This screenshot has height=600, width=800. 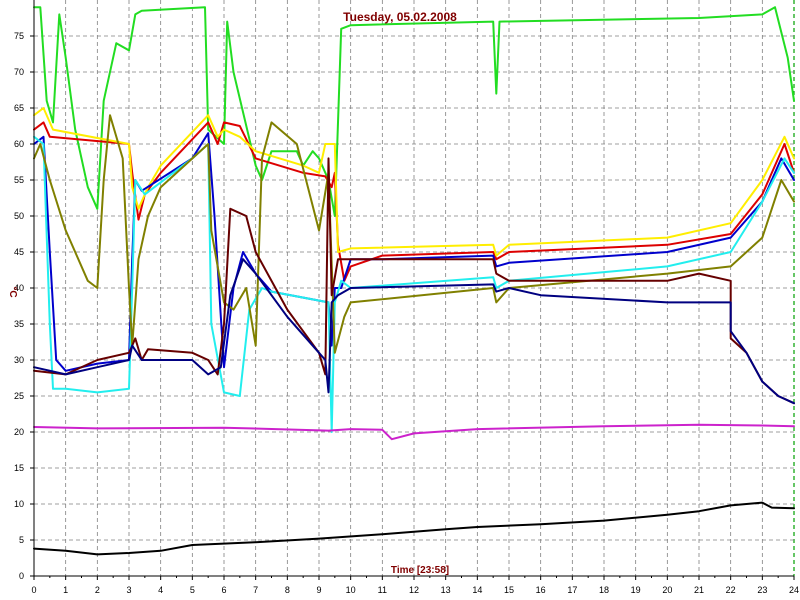 What do you see at coordinates (21, 576) in the screenshot?
I see `y-tick-label: 0` at bounding box center [21, 576].